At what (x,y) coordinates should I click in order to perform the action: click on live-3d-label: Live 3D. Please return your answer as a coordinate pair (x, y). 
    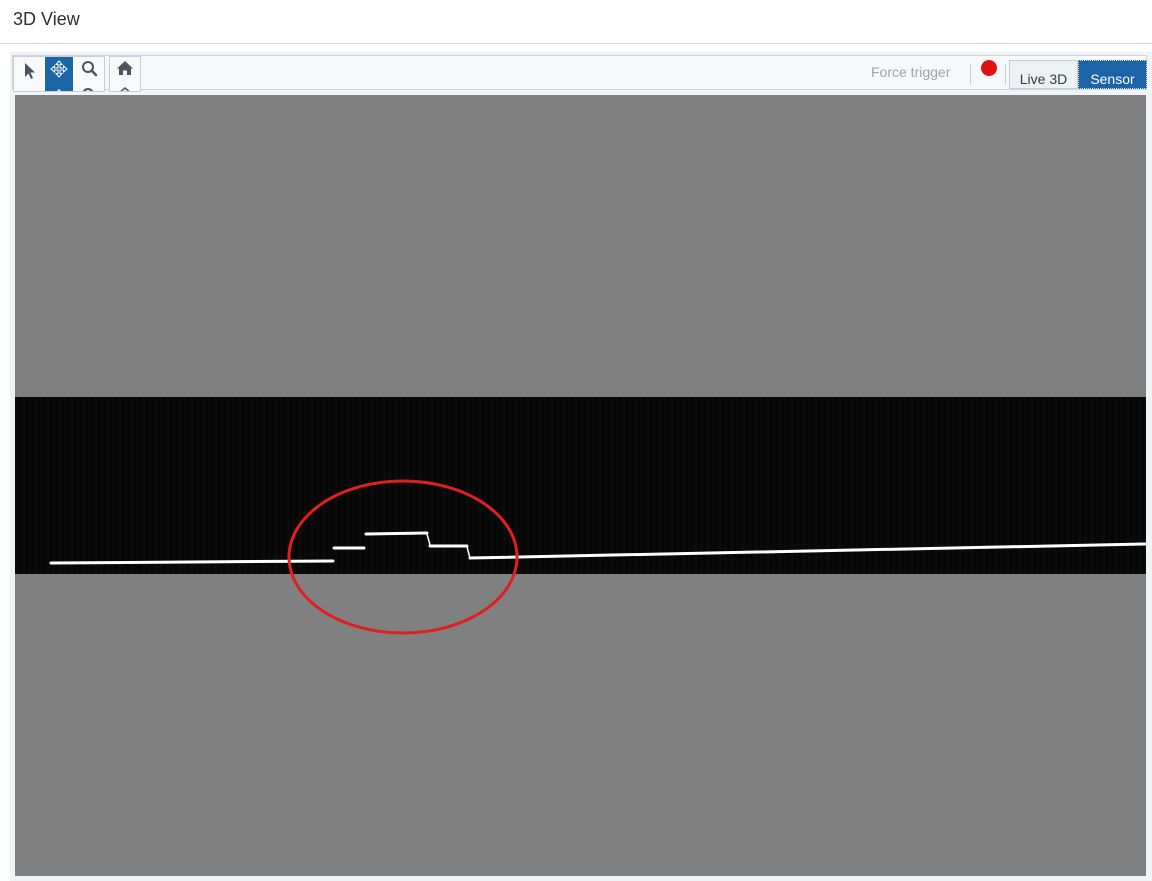
    Looking at the image, I should click on (1043, 79).